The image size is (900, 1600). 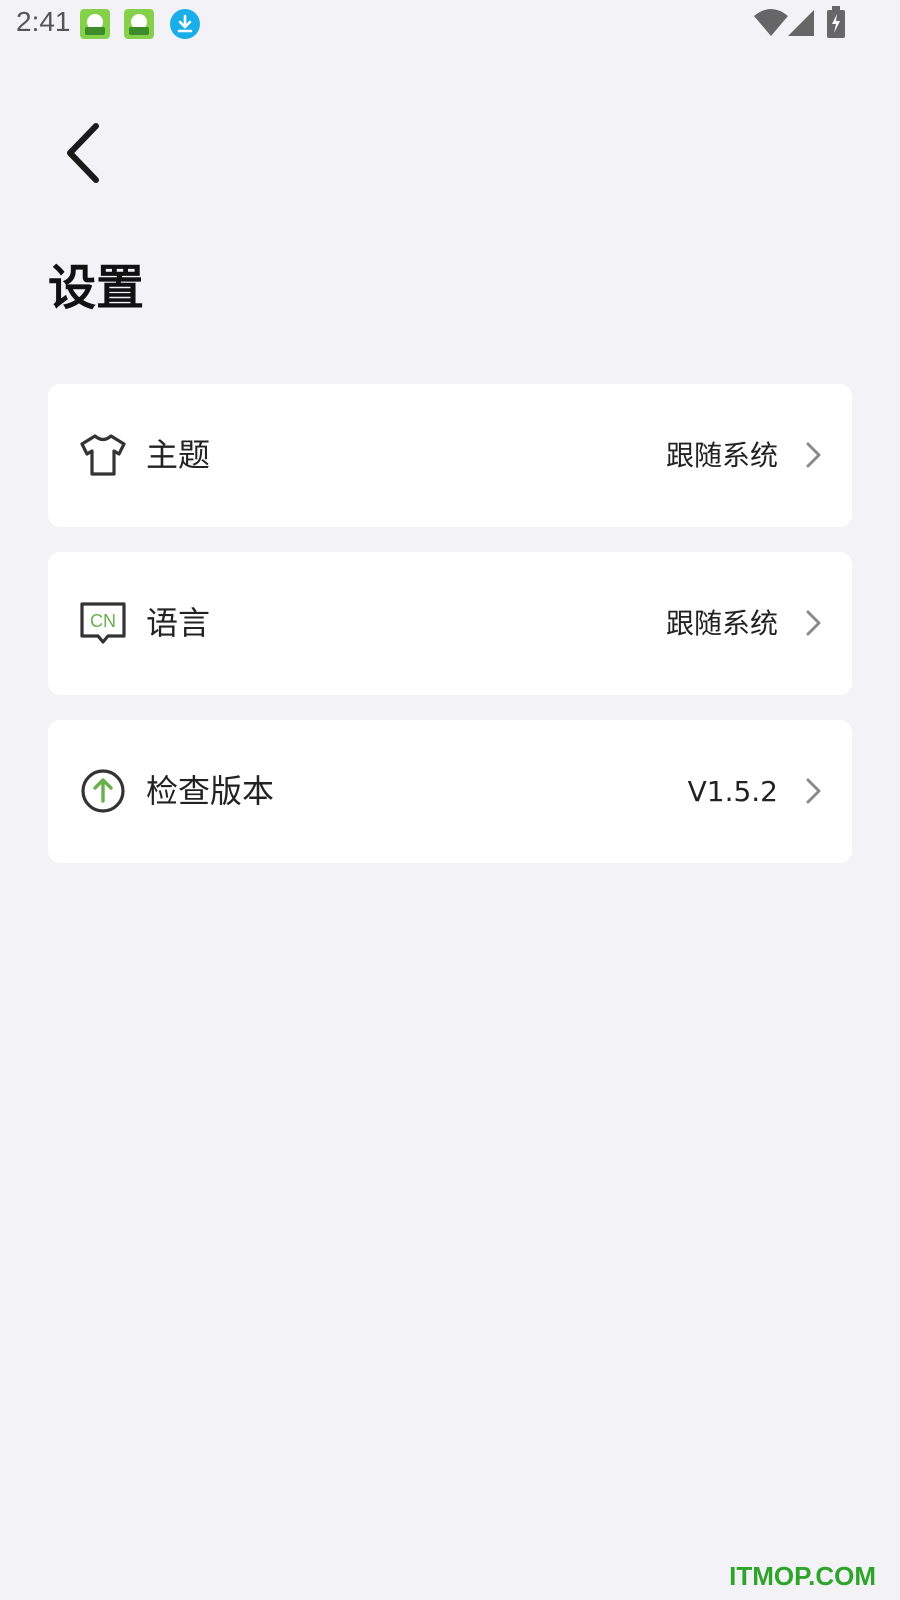 What do you see at coordinates (450, 455) in the screenshot?
I see `settings-item-theme: 主题 跟随系统` at bounding box center [450, 455].